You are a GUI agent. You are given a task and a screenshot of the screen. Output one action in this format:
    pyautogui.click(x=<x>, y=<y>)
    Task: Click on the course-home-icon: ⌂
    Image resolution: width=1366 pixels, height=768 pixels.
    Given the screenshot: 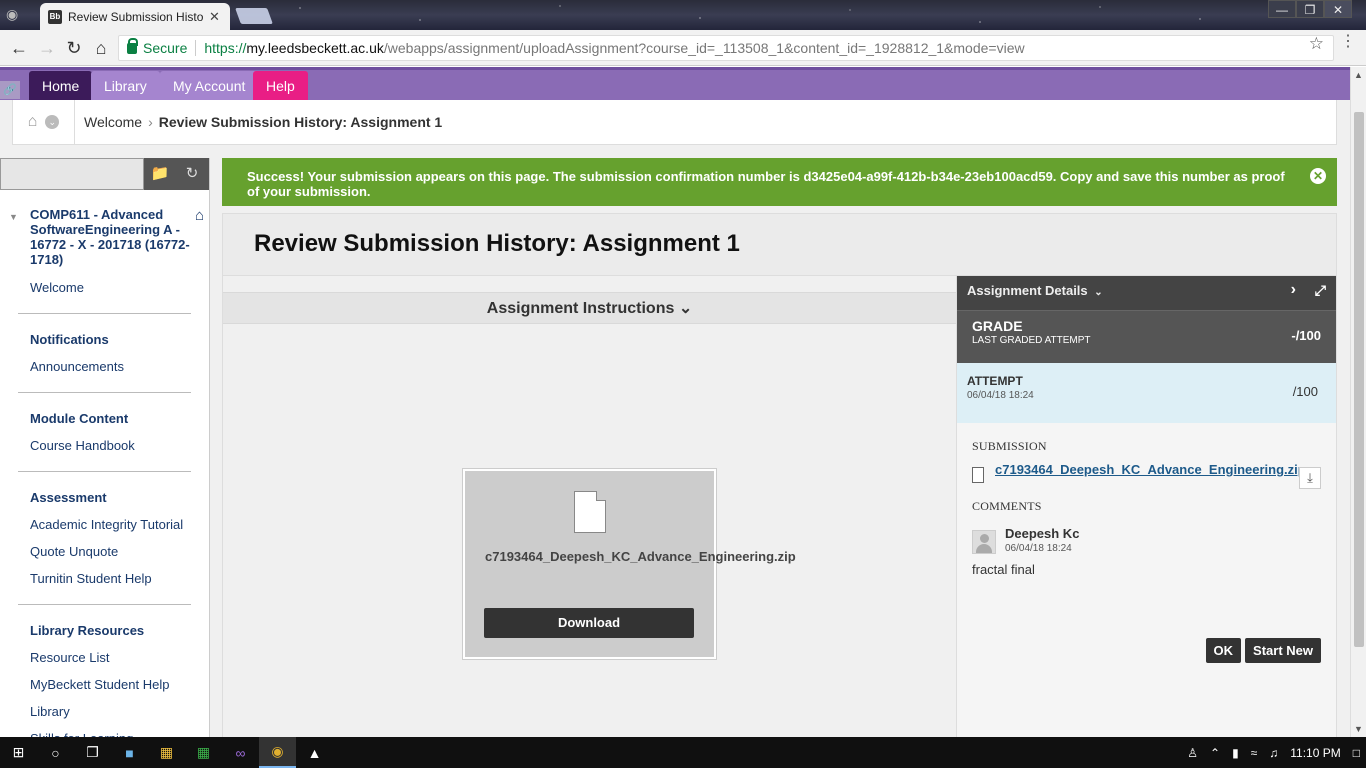 What is the action you would take?
    pyautogui.click(x=199, y=215)
    